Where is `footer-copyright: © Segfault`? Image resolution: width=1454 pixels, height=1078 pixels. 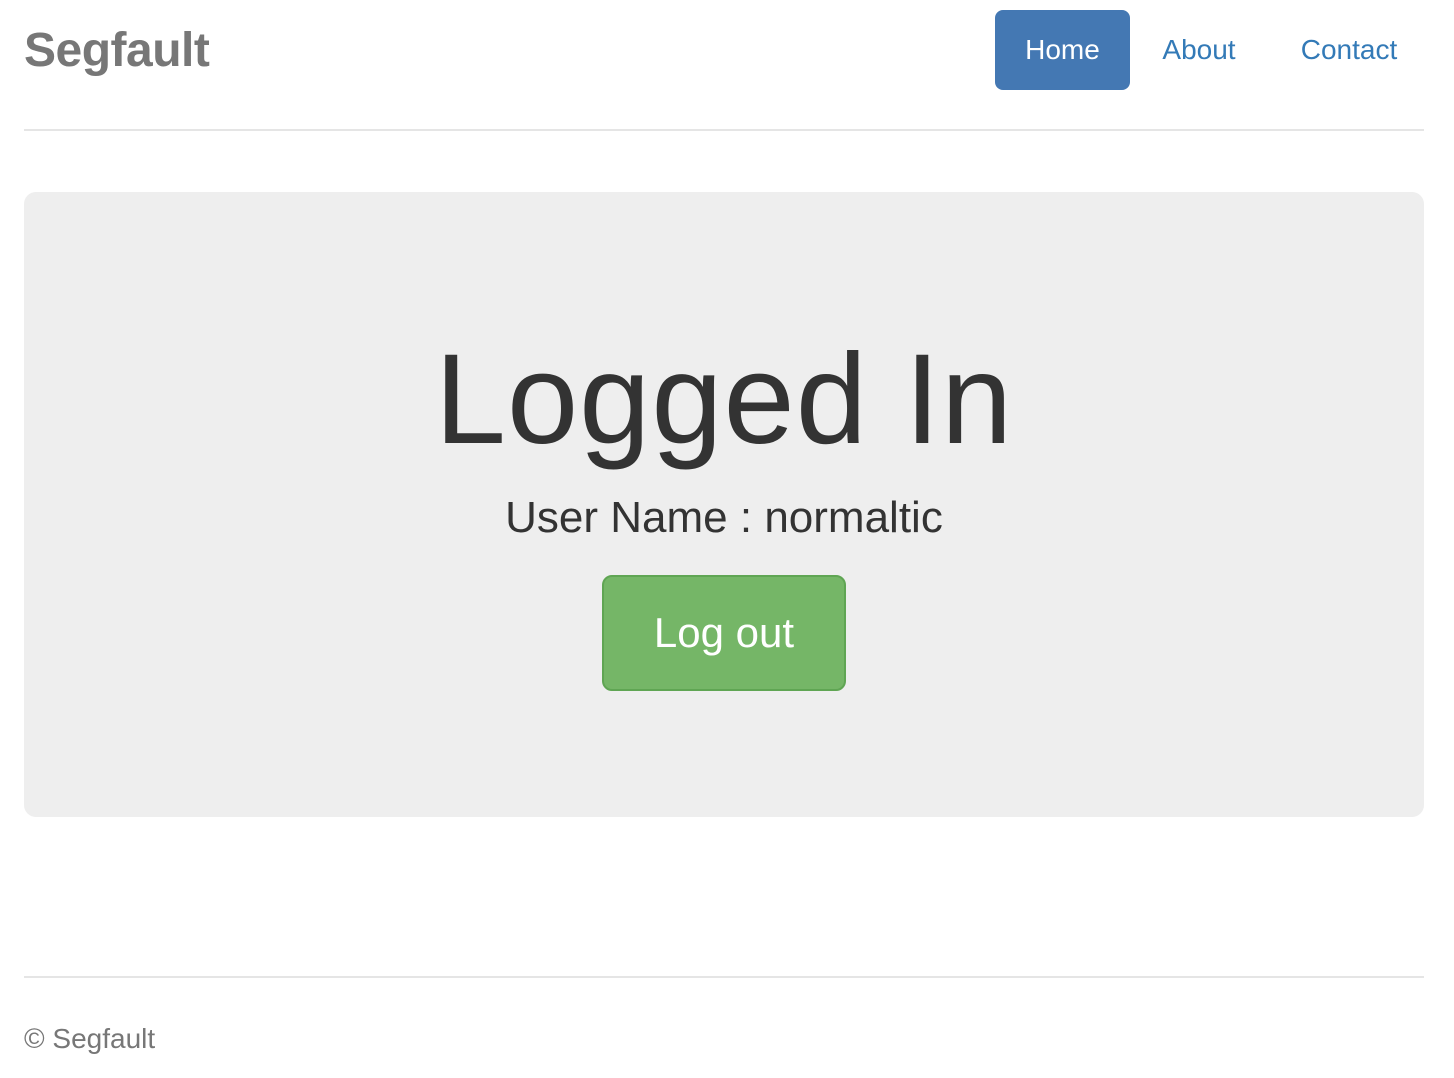 footer-copyright: © Segfault is located at coordinates (90, 1038).